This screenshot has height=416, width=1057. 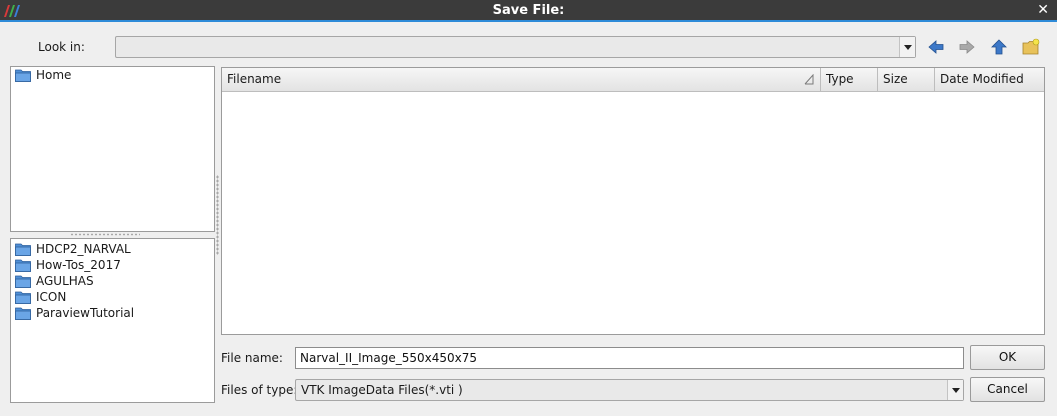 I want to click on pane-splitter-handle, so click(x=217, y=215).